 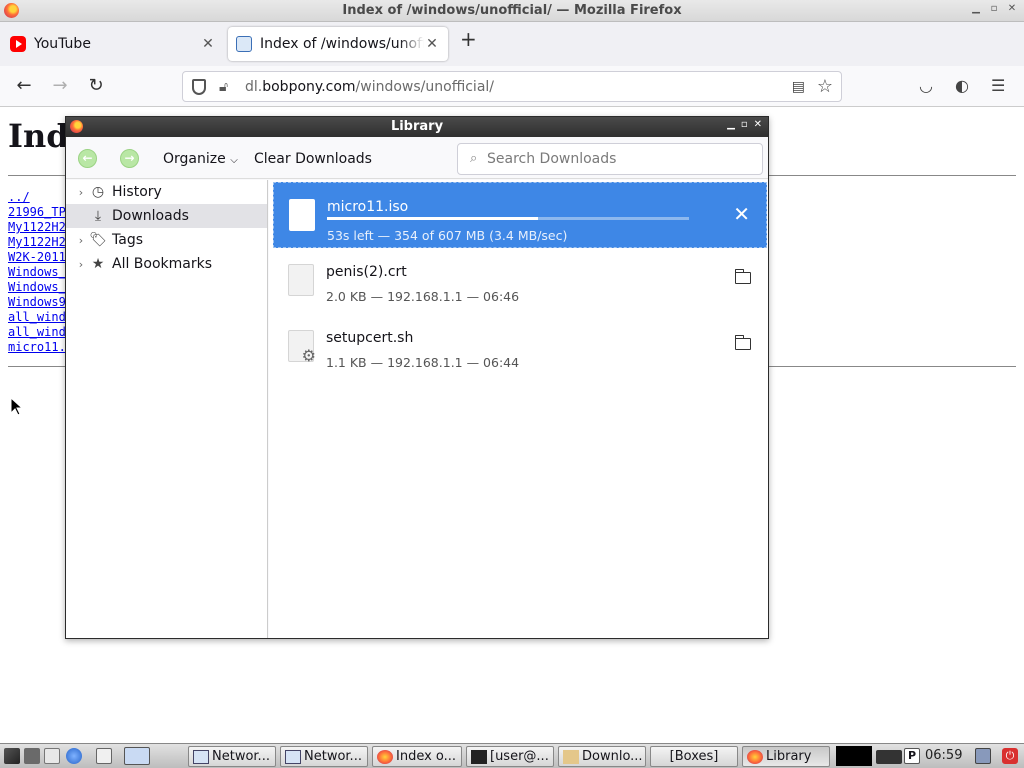 I want to click on pocket-icon: ◡, so click(x=926, y=85).